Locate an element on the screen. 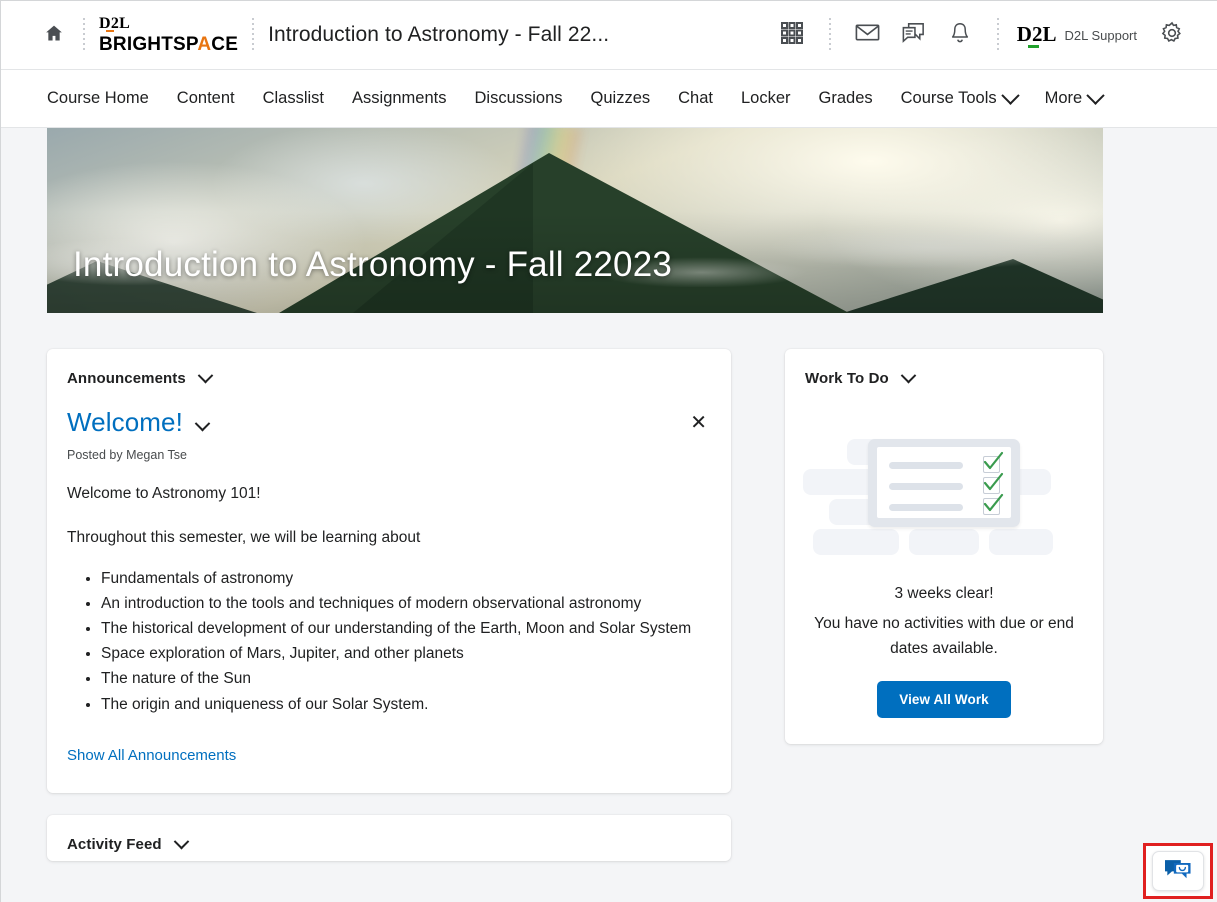 Image resolution: width=1217 pixels, height=902 pixels. header-actions: D2L D2L Support is located at coordinates (993, 35).